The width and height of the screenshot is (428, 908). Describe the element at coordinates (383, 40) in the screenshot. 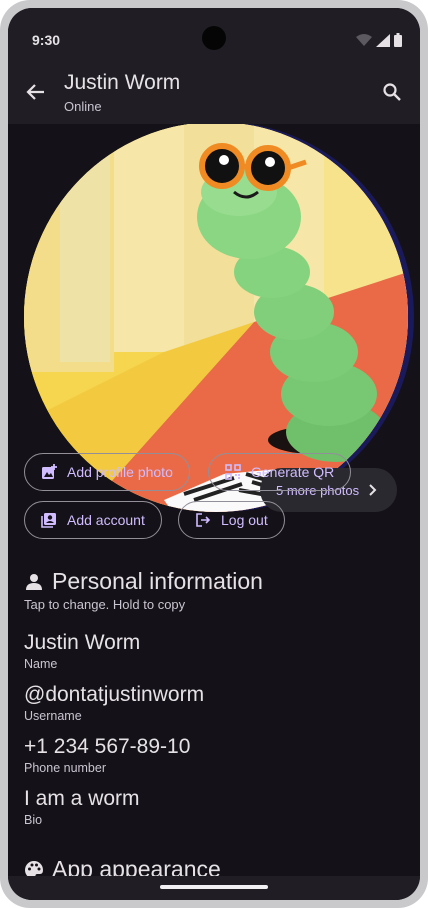

I see `signal-icon` at that location.